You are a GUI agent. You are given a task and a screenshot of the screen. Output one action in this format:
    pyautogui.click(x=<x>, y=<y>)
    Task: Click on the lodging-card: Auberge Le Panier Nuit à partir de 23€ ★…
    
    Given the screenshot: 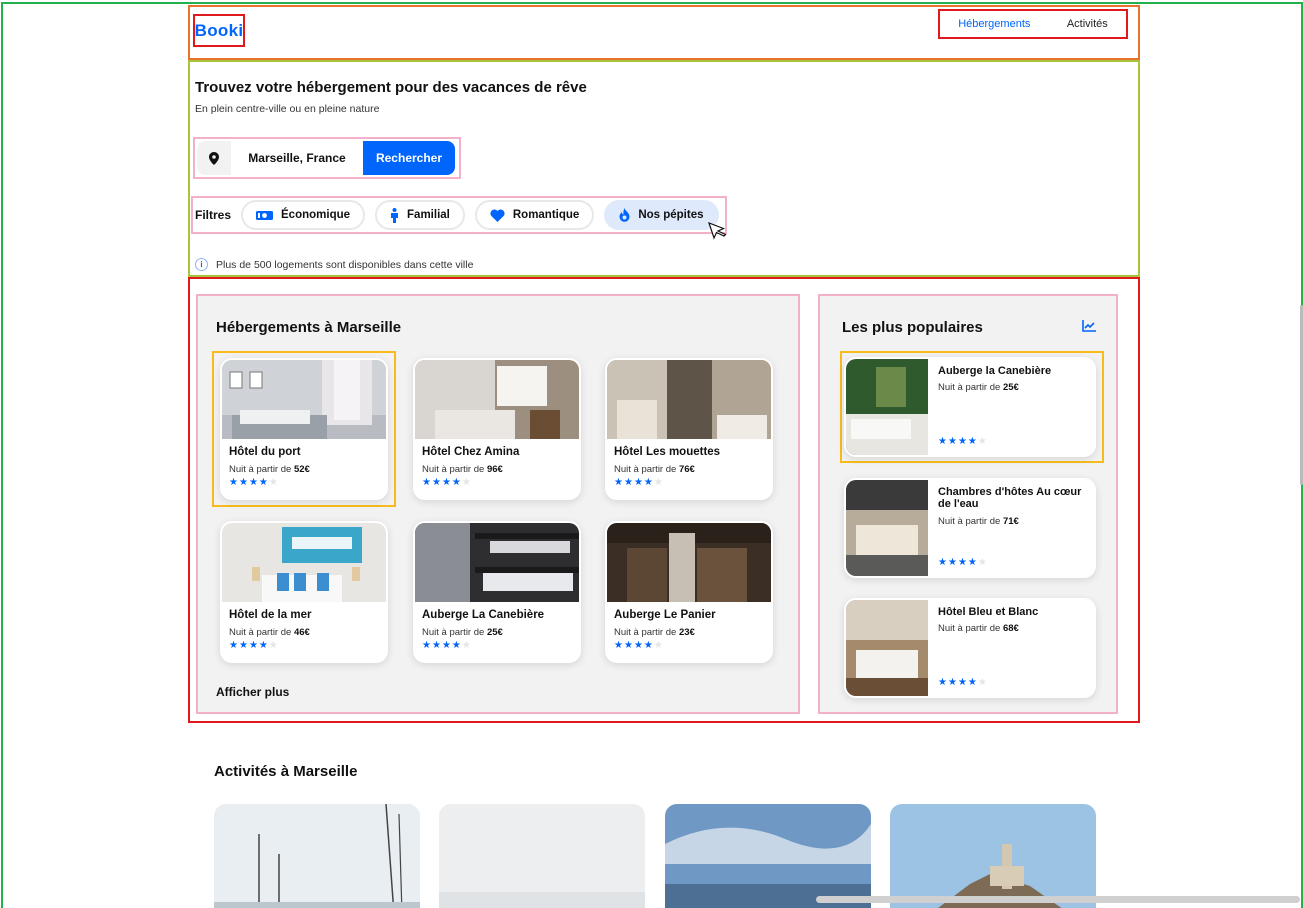 What is the action you would take?
    pyautogui.click(x=689, y=592)
    